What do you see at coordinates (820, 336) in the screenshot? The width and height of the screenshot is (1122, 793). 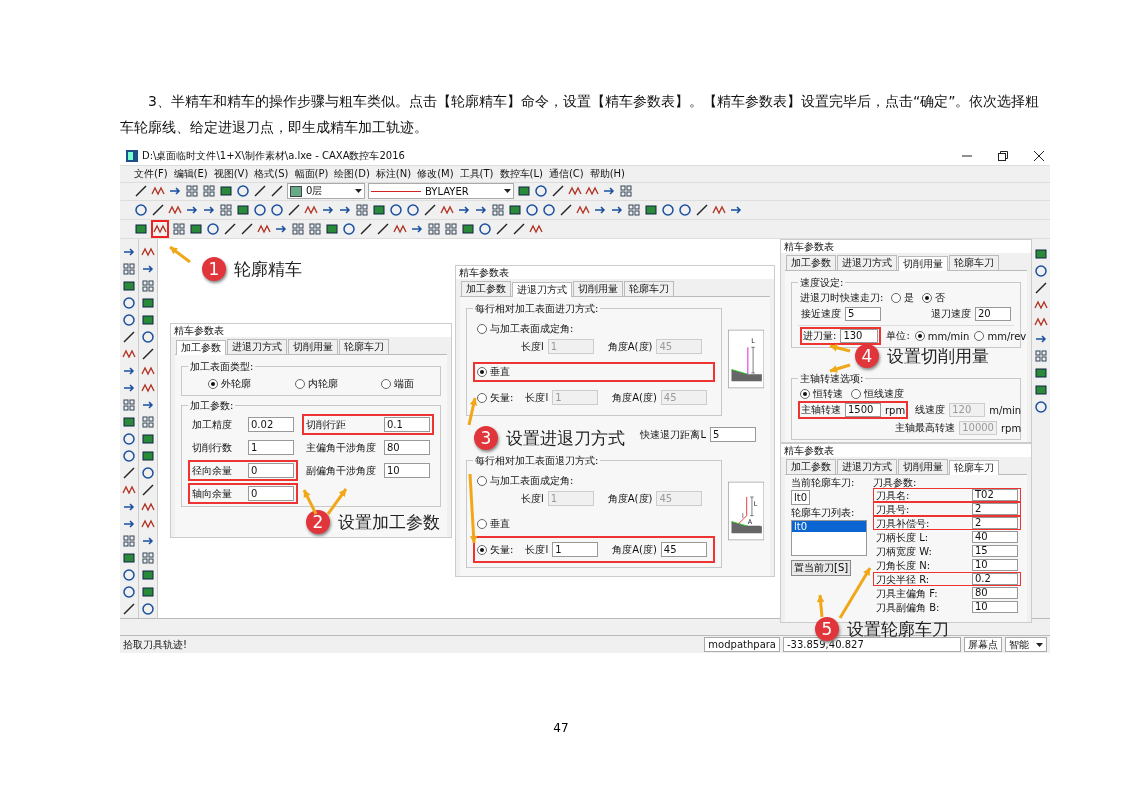 I see `field-label: 进刀量:` at bounding box center [820, 336].